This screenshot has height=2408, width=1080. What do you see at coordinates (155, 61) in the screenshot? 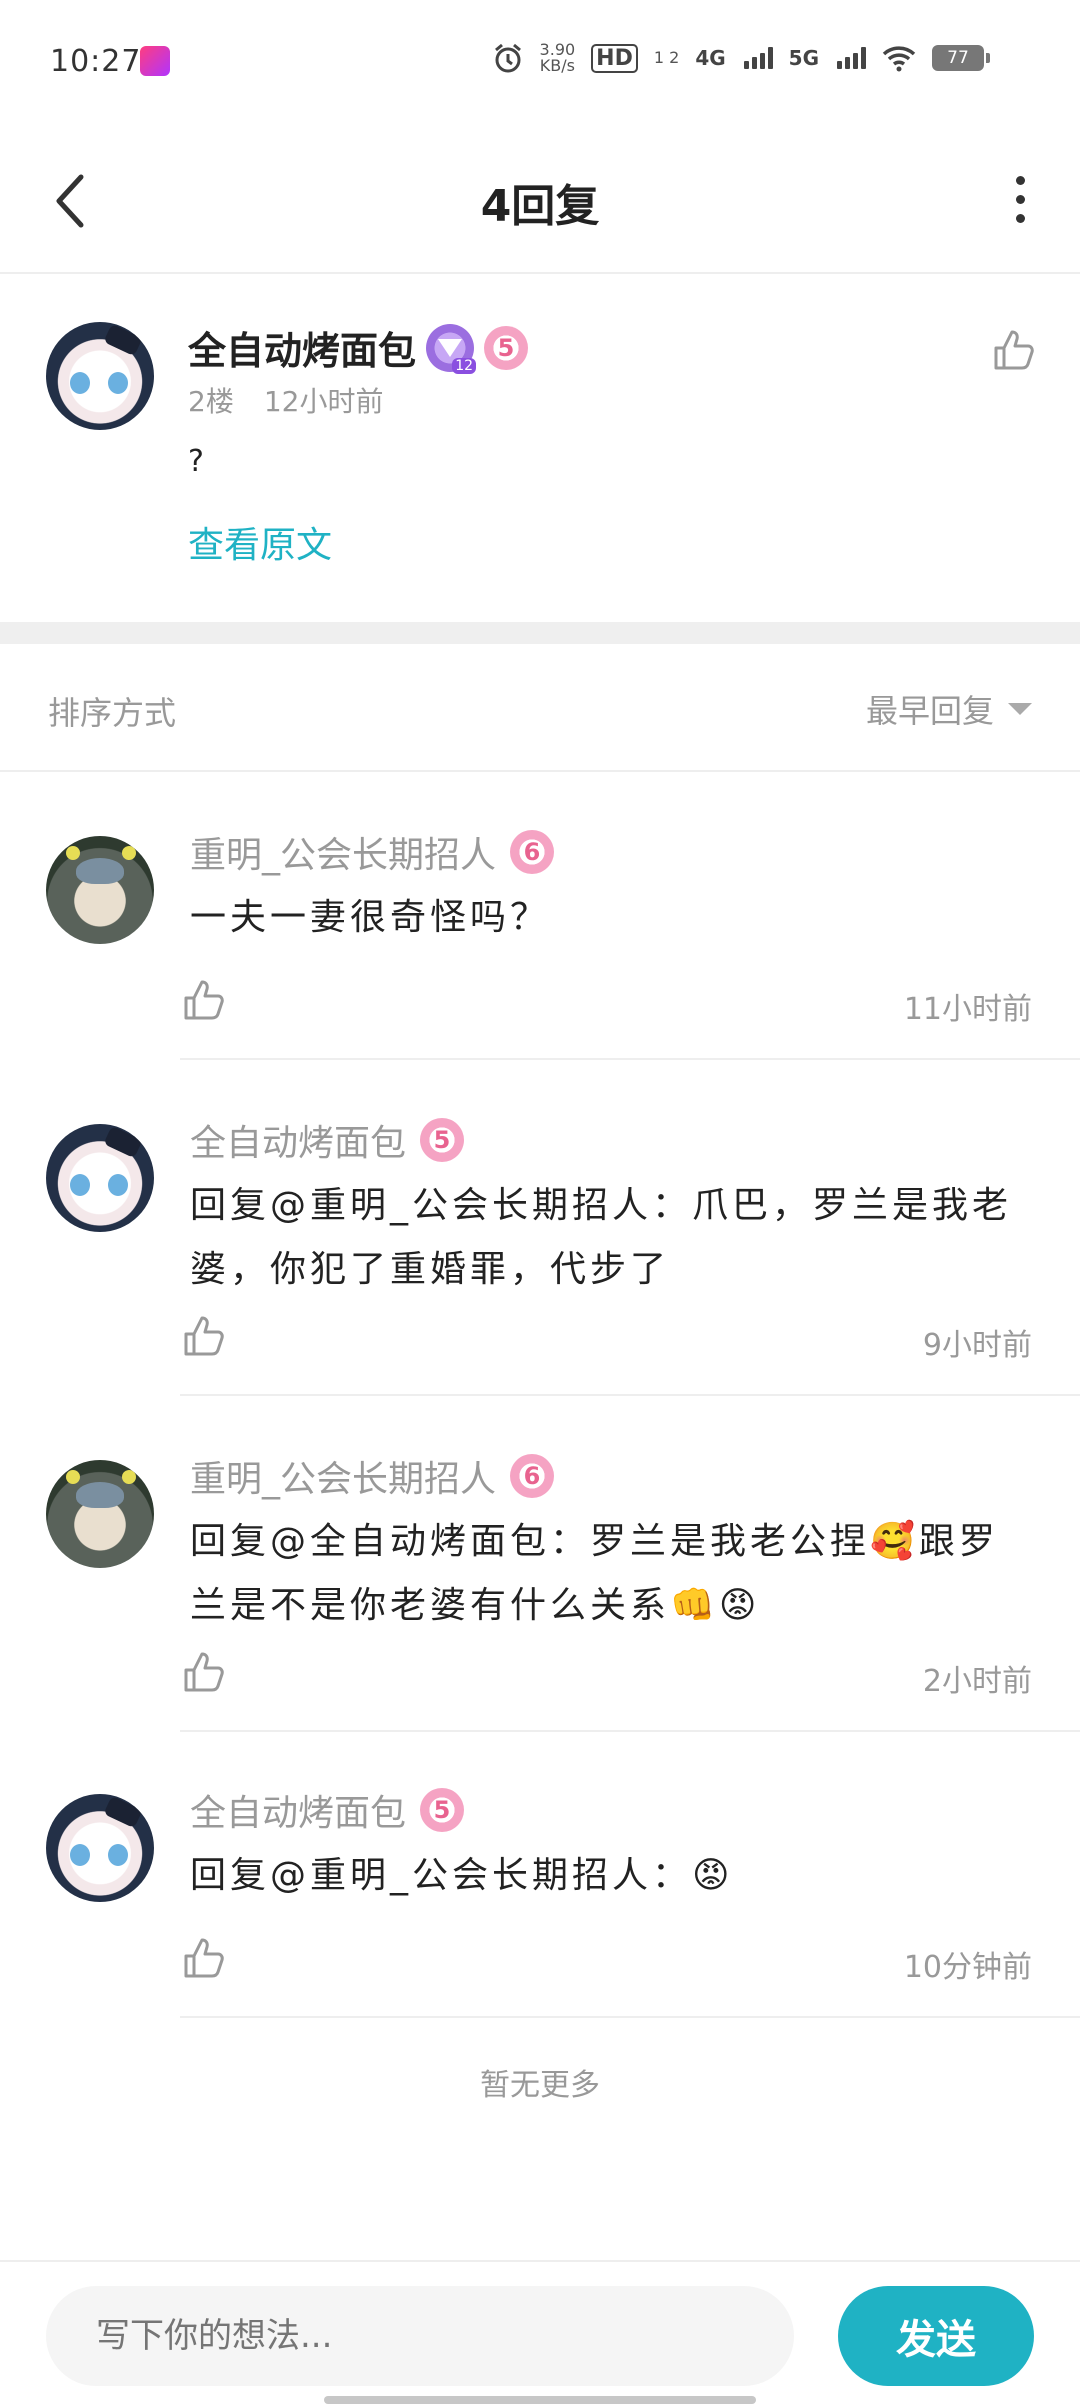
I see `app-notification-icon` at bounding box center [155, 61].